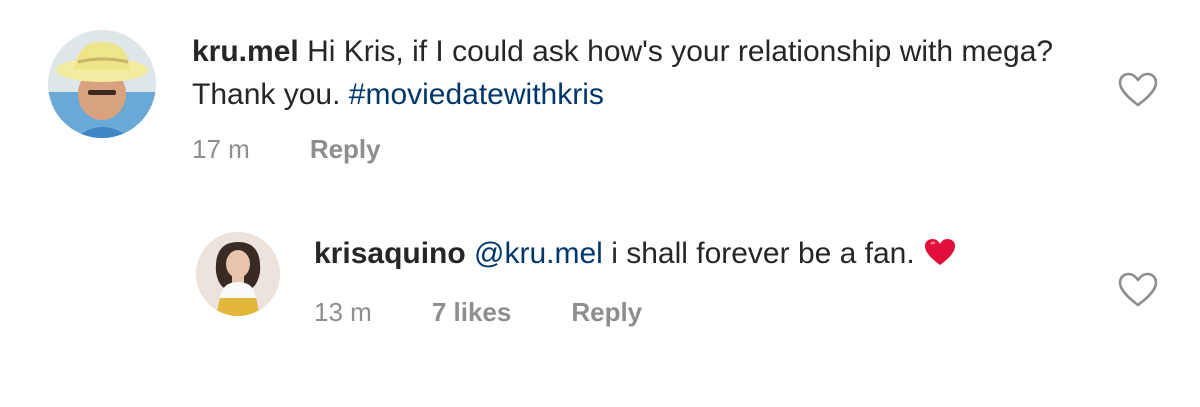 This screenshot has height=407, width=1200. I want to click on username-link: kru.mel, so click(245, 51).